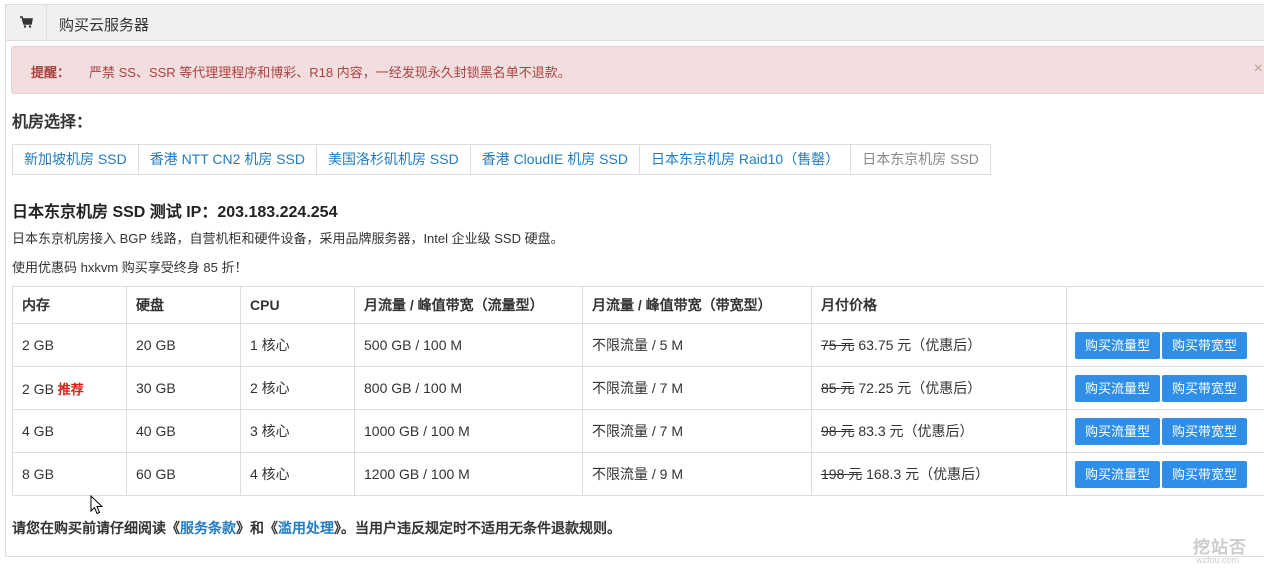 The height and width of the screenshot is (571, 1264). Describe the element at coordinates (555, 159) in the screenshot. I see `tab-hk-cloudie: 香港 CloudIE 机房 SSD` at that location.